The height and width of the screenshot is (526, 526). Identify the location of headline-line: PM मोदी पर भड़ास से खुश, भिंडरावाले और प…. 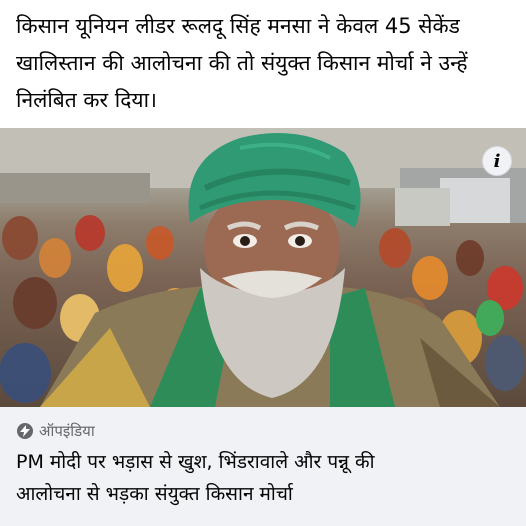
(195, 462).